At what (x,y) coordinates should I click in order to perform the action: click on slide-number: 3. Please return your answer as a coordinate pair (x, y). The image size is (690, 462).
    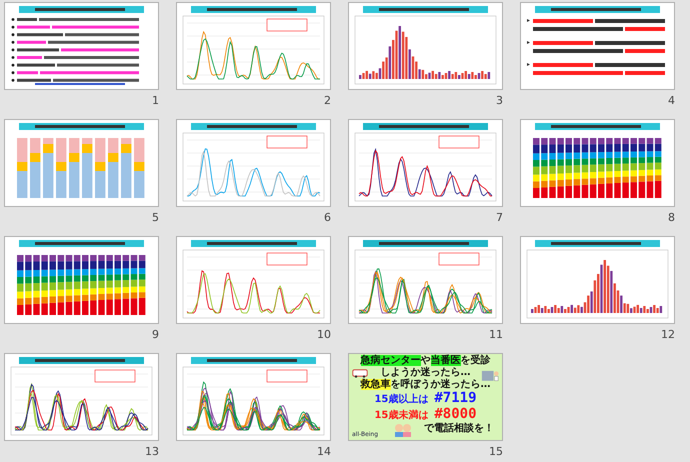
    Looking at the image, I should click on (499, 101).